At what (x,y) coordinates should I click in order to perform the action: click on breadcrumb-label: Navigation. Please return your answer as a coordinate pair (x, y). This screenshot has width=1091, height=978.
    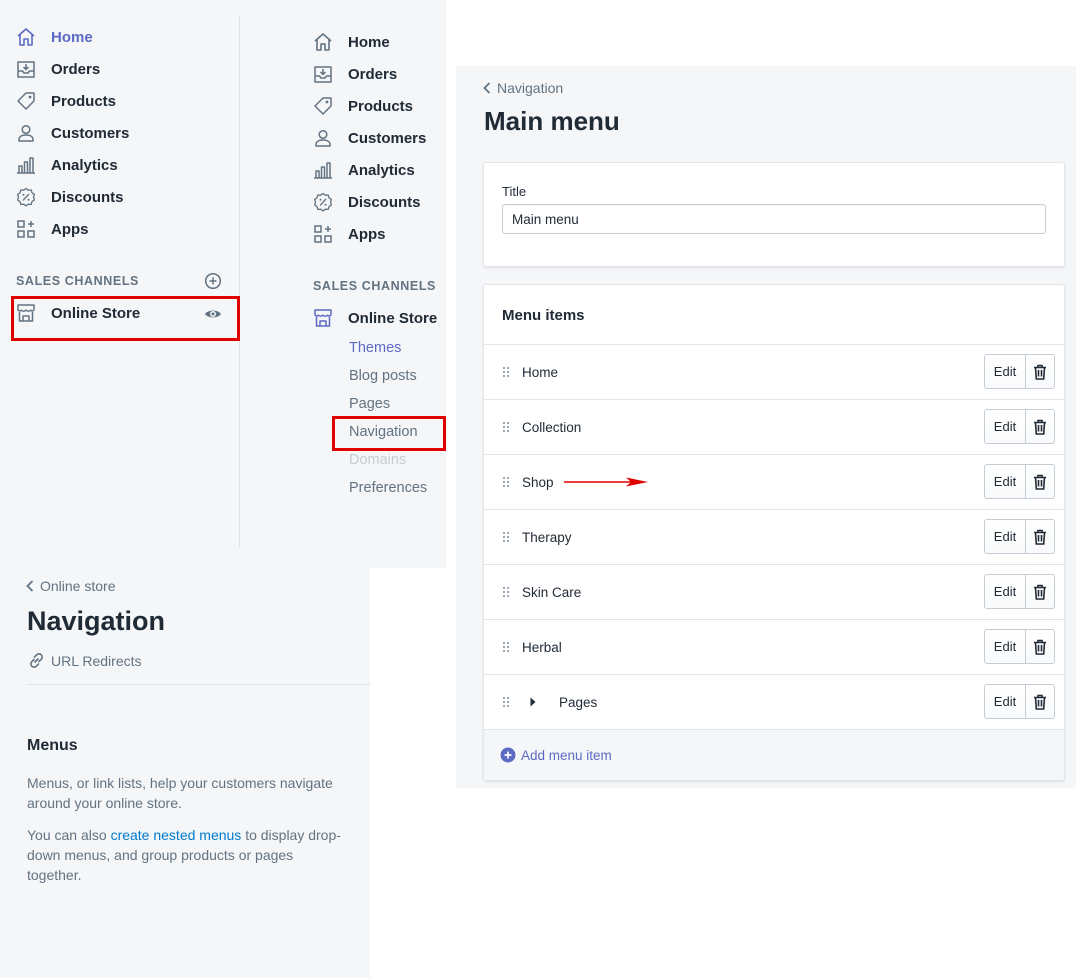
    Looking at the image, I should click on (530, 88).